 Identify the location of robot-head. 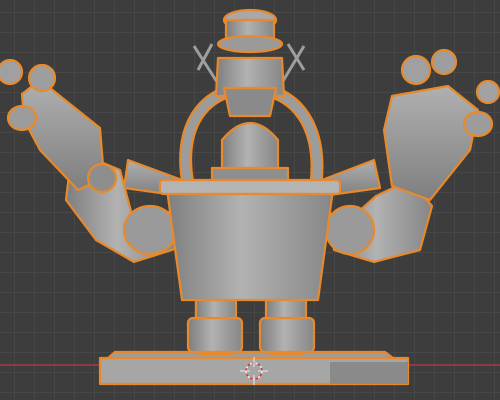
(250, 63).